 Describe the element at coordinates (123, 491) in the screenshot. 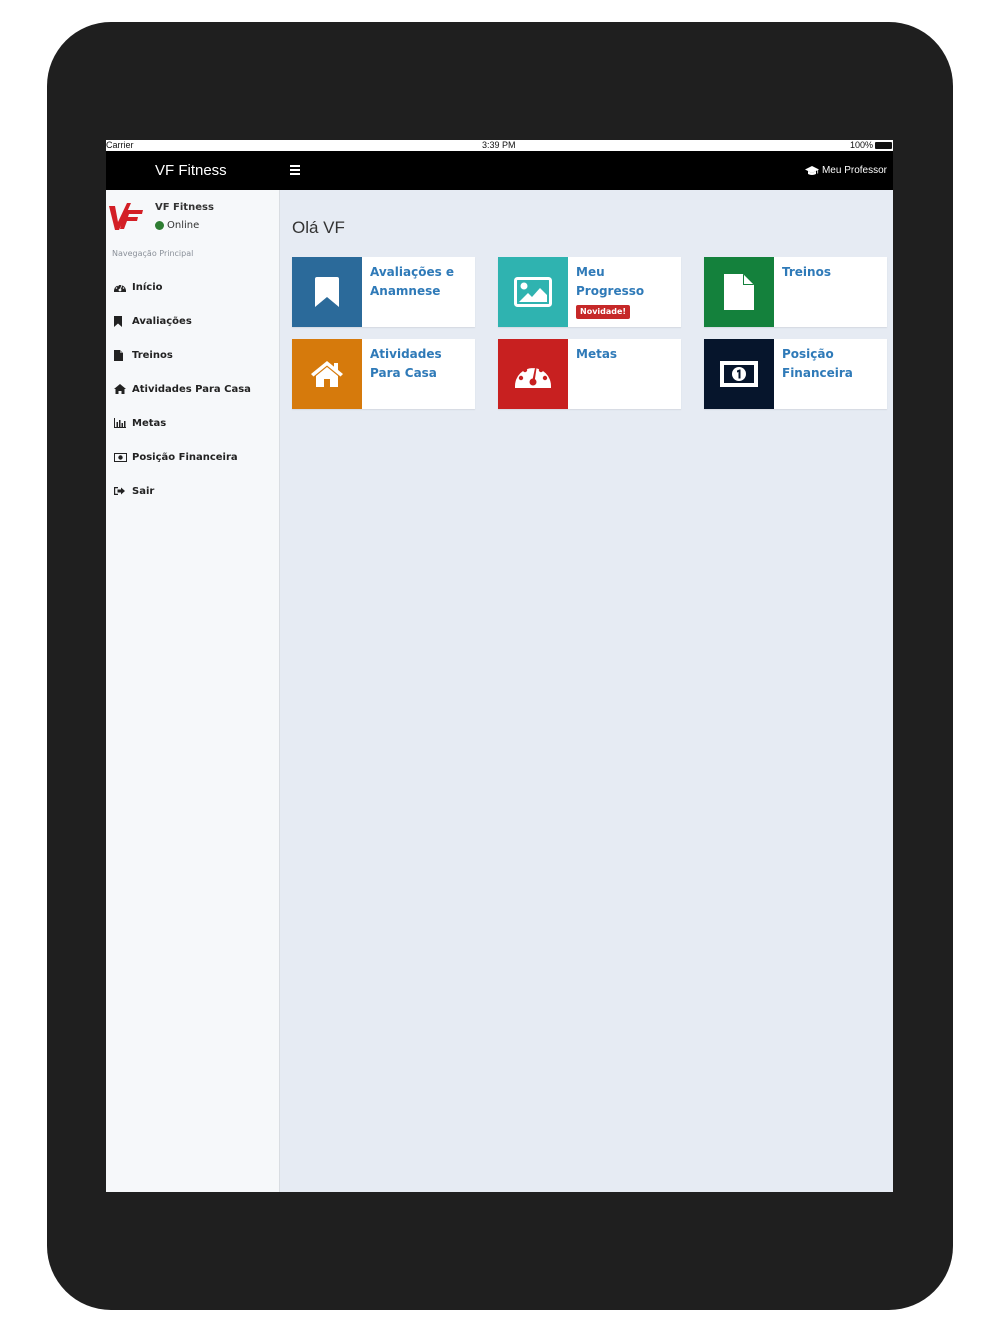

I see `sign-out-icon` at that location.